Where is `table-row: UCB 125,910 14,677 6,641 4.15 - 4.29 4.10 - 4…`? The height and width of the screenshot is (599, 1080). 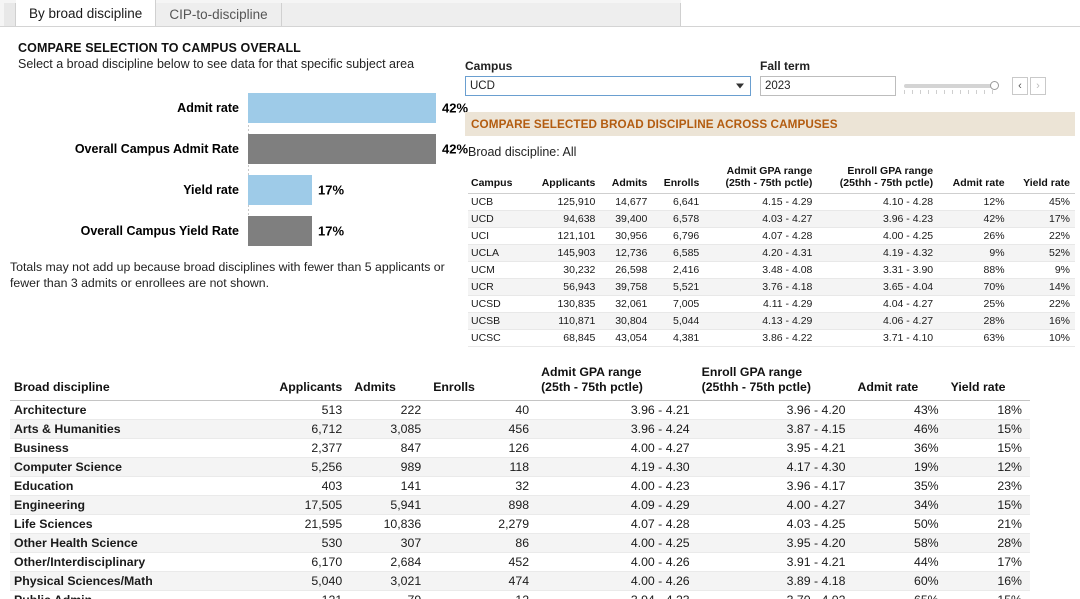
table-row: UCB 125,910 14,677 6,641 4.15 - 4.29 4.10 - 4… is located at coordinates (771, 202).